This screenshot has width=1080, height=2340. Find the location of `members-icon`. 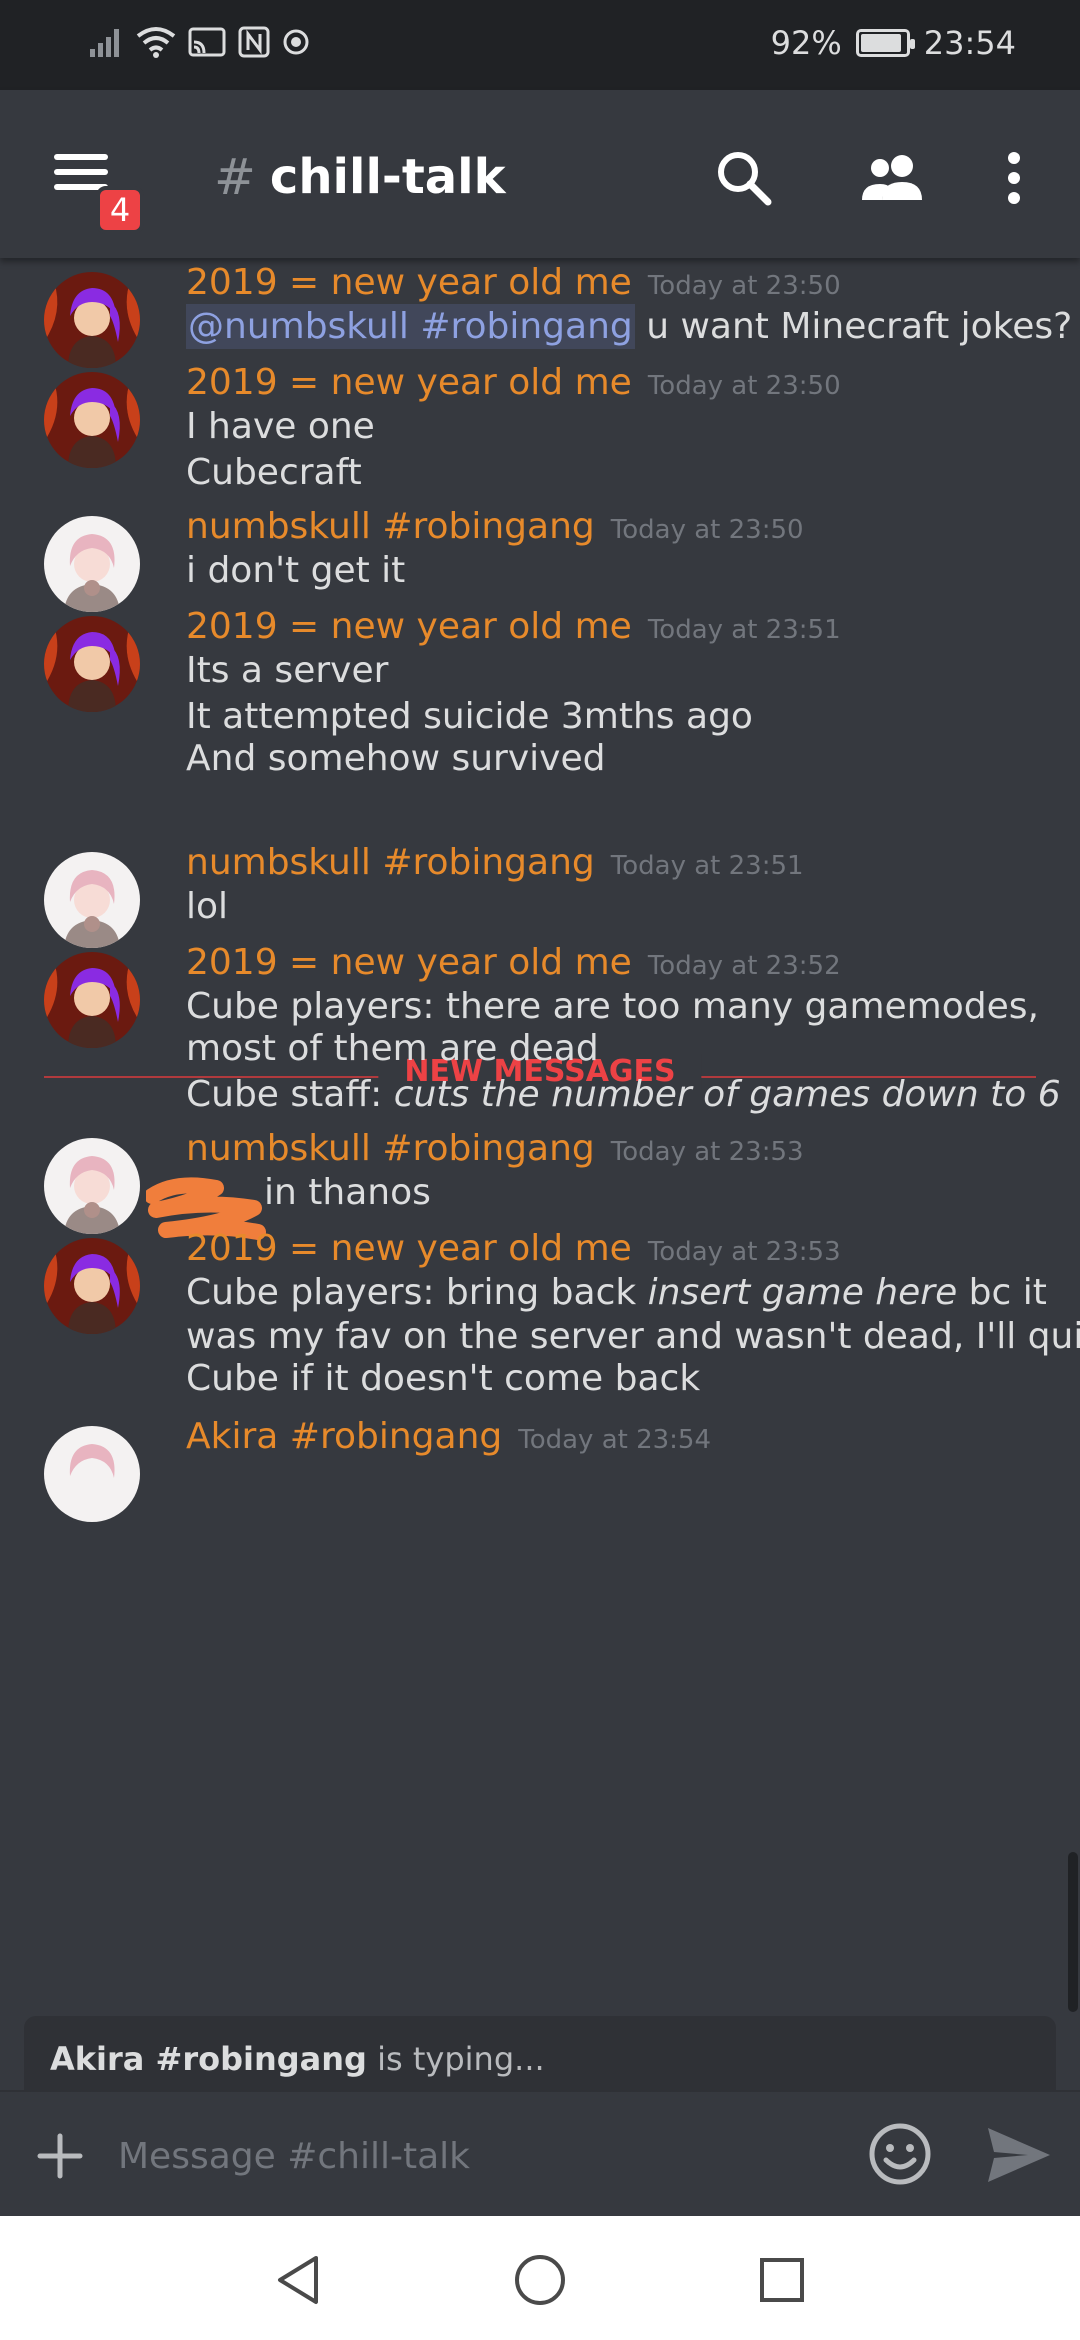

members-icon is located at coordinates (892, 177).